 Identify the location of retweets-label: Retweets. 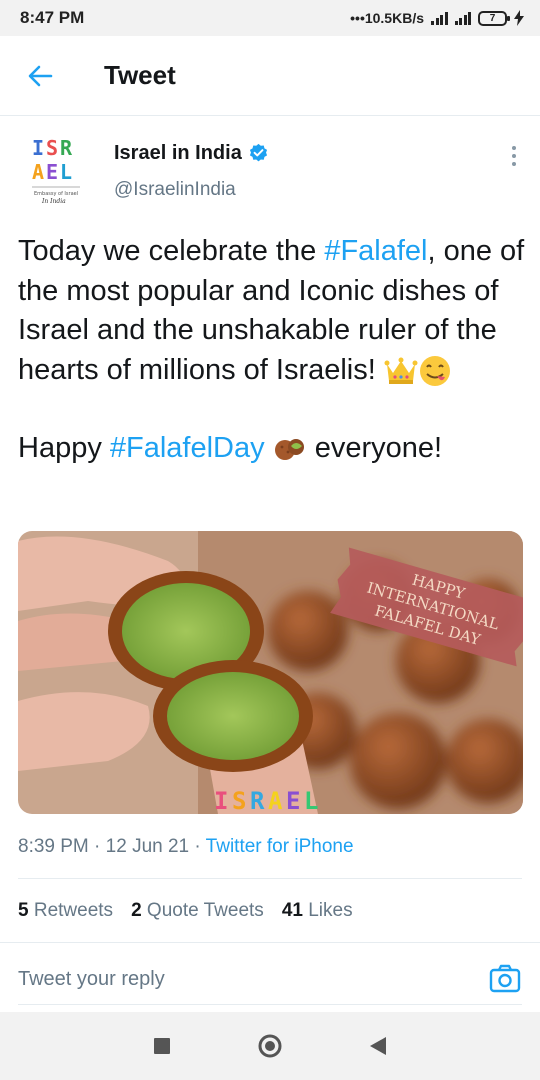
(73, 910).